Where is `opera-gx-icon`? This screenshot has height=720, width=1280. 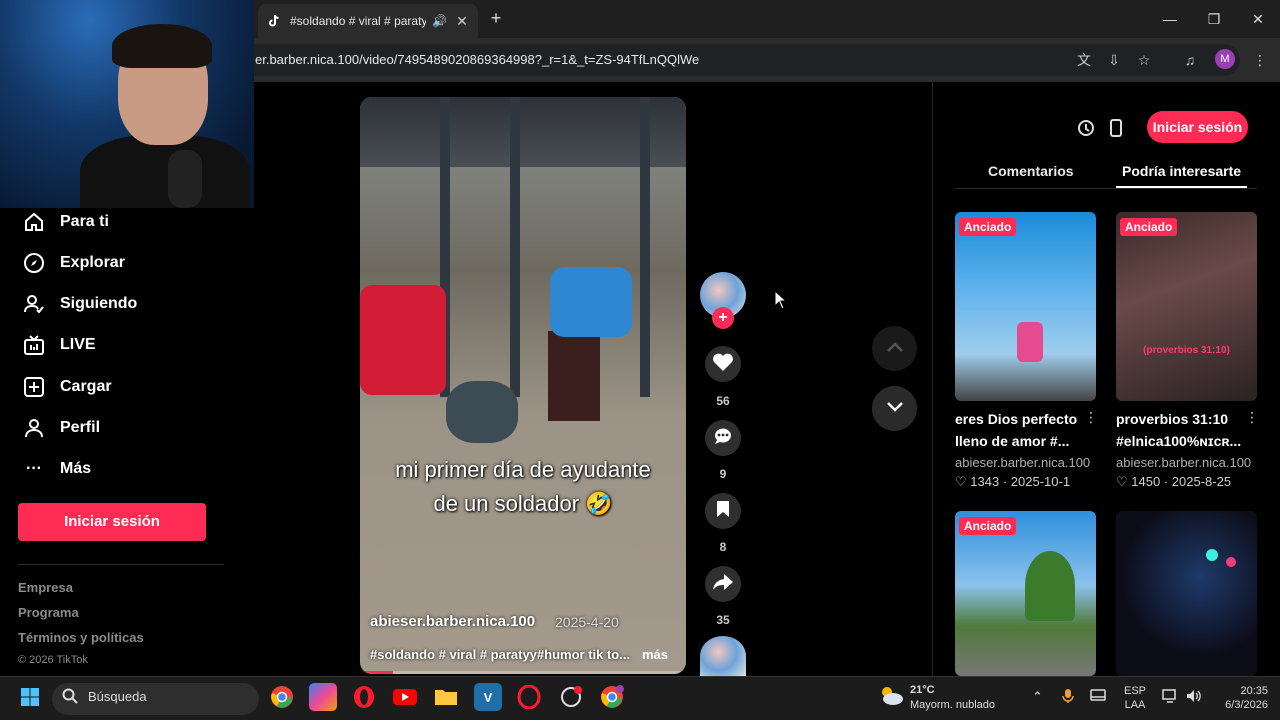 opera-gx-icon is located at coordinates (529, 697).